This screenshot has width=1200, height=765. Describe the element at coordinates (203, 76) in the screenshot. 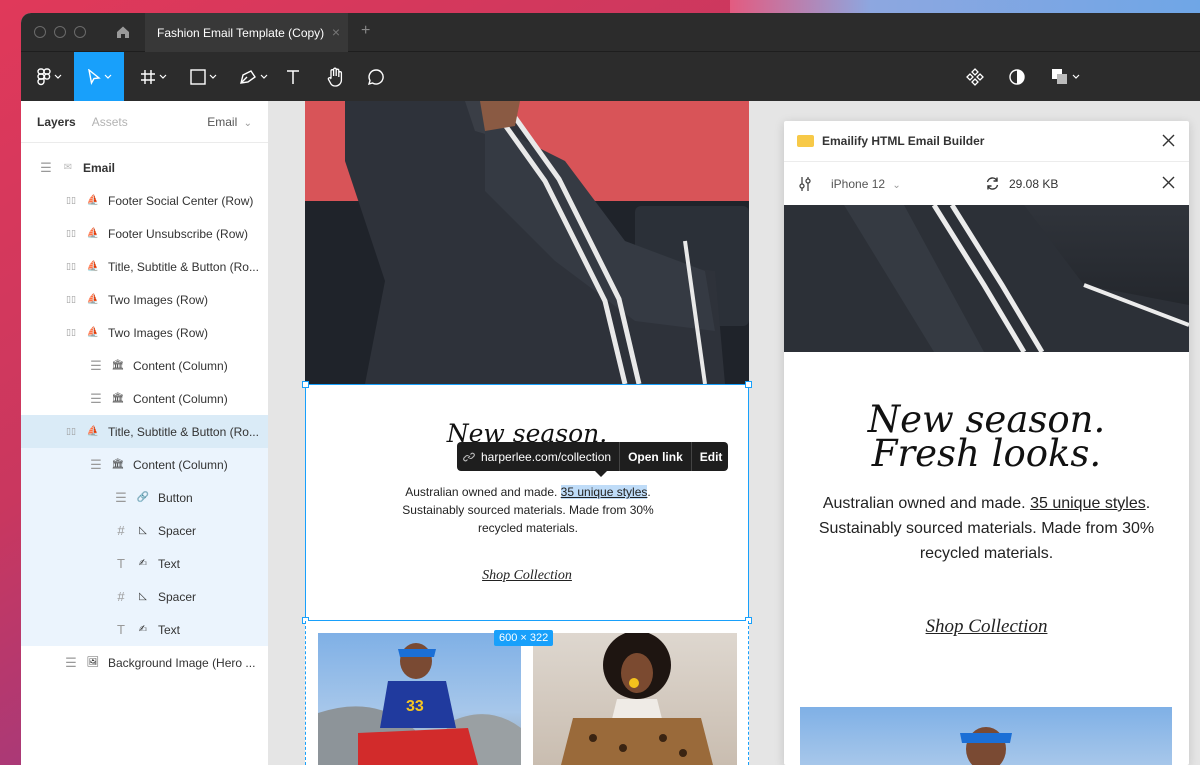

I see `shape-tool-button` at that location.